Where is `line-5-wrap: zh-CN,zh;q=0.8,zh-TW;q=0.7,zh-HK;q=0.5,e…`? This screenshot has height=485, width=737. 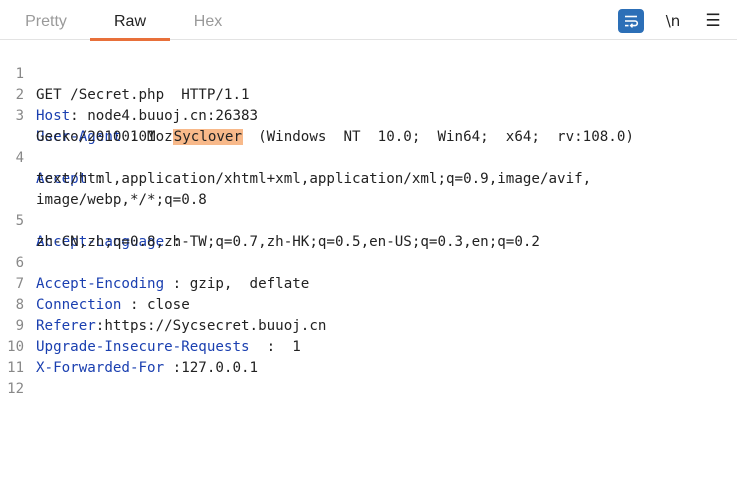 line-5-wrap: zh-CN,zh;q=0.8,zh-TW;q=0.7,zh-HK;q=0.5,e… is located at coordinates (368, 230).